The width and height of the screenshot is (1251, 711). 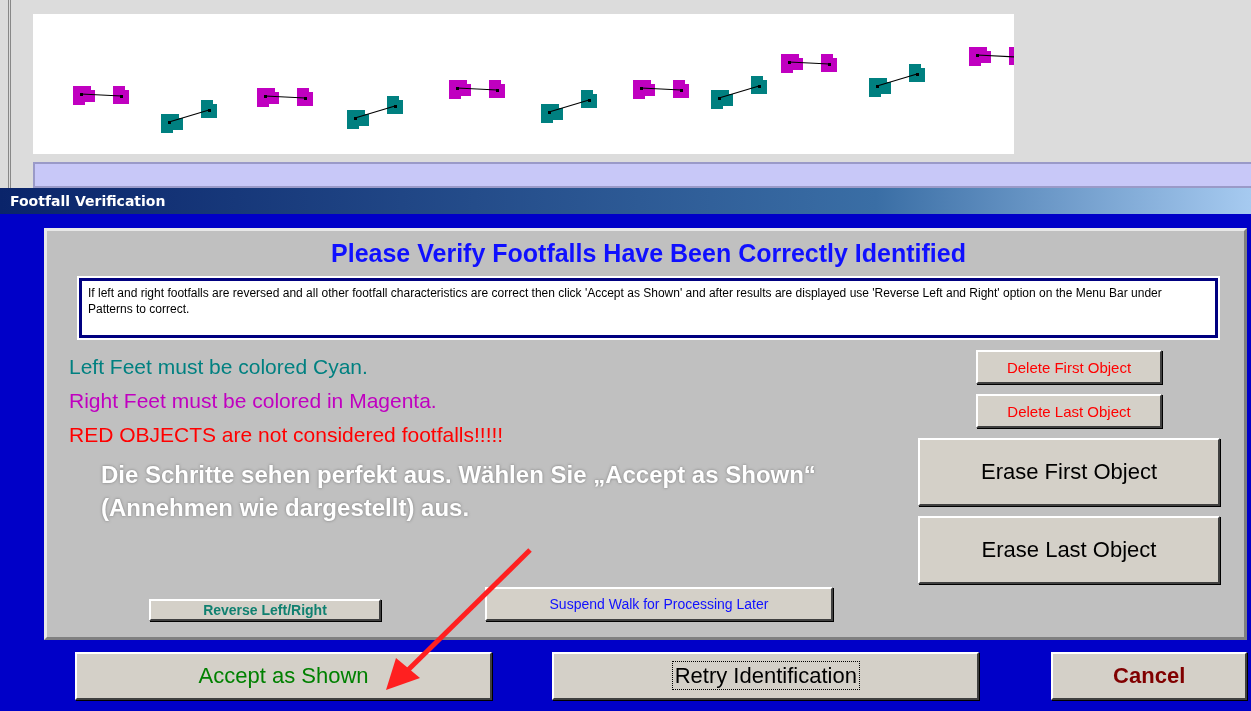 What do you see at coordinates (648, 308) in the screenshot?
I see `message-text: If left and right footfalls are reversed and all other footfall characteristics are correct then click 'Accept as Shown' and after results are displayed use 'Reverse Left and Right' option on the Menu Bar under Patterns to correct.` at bounding box center [648, 308].